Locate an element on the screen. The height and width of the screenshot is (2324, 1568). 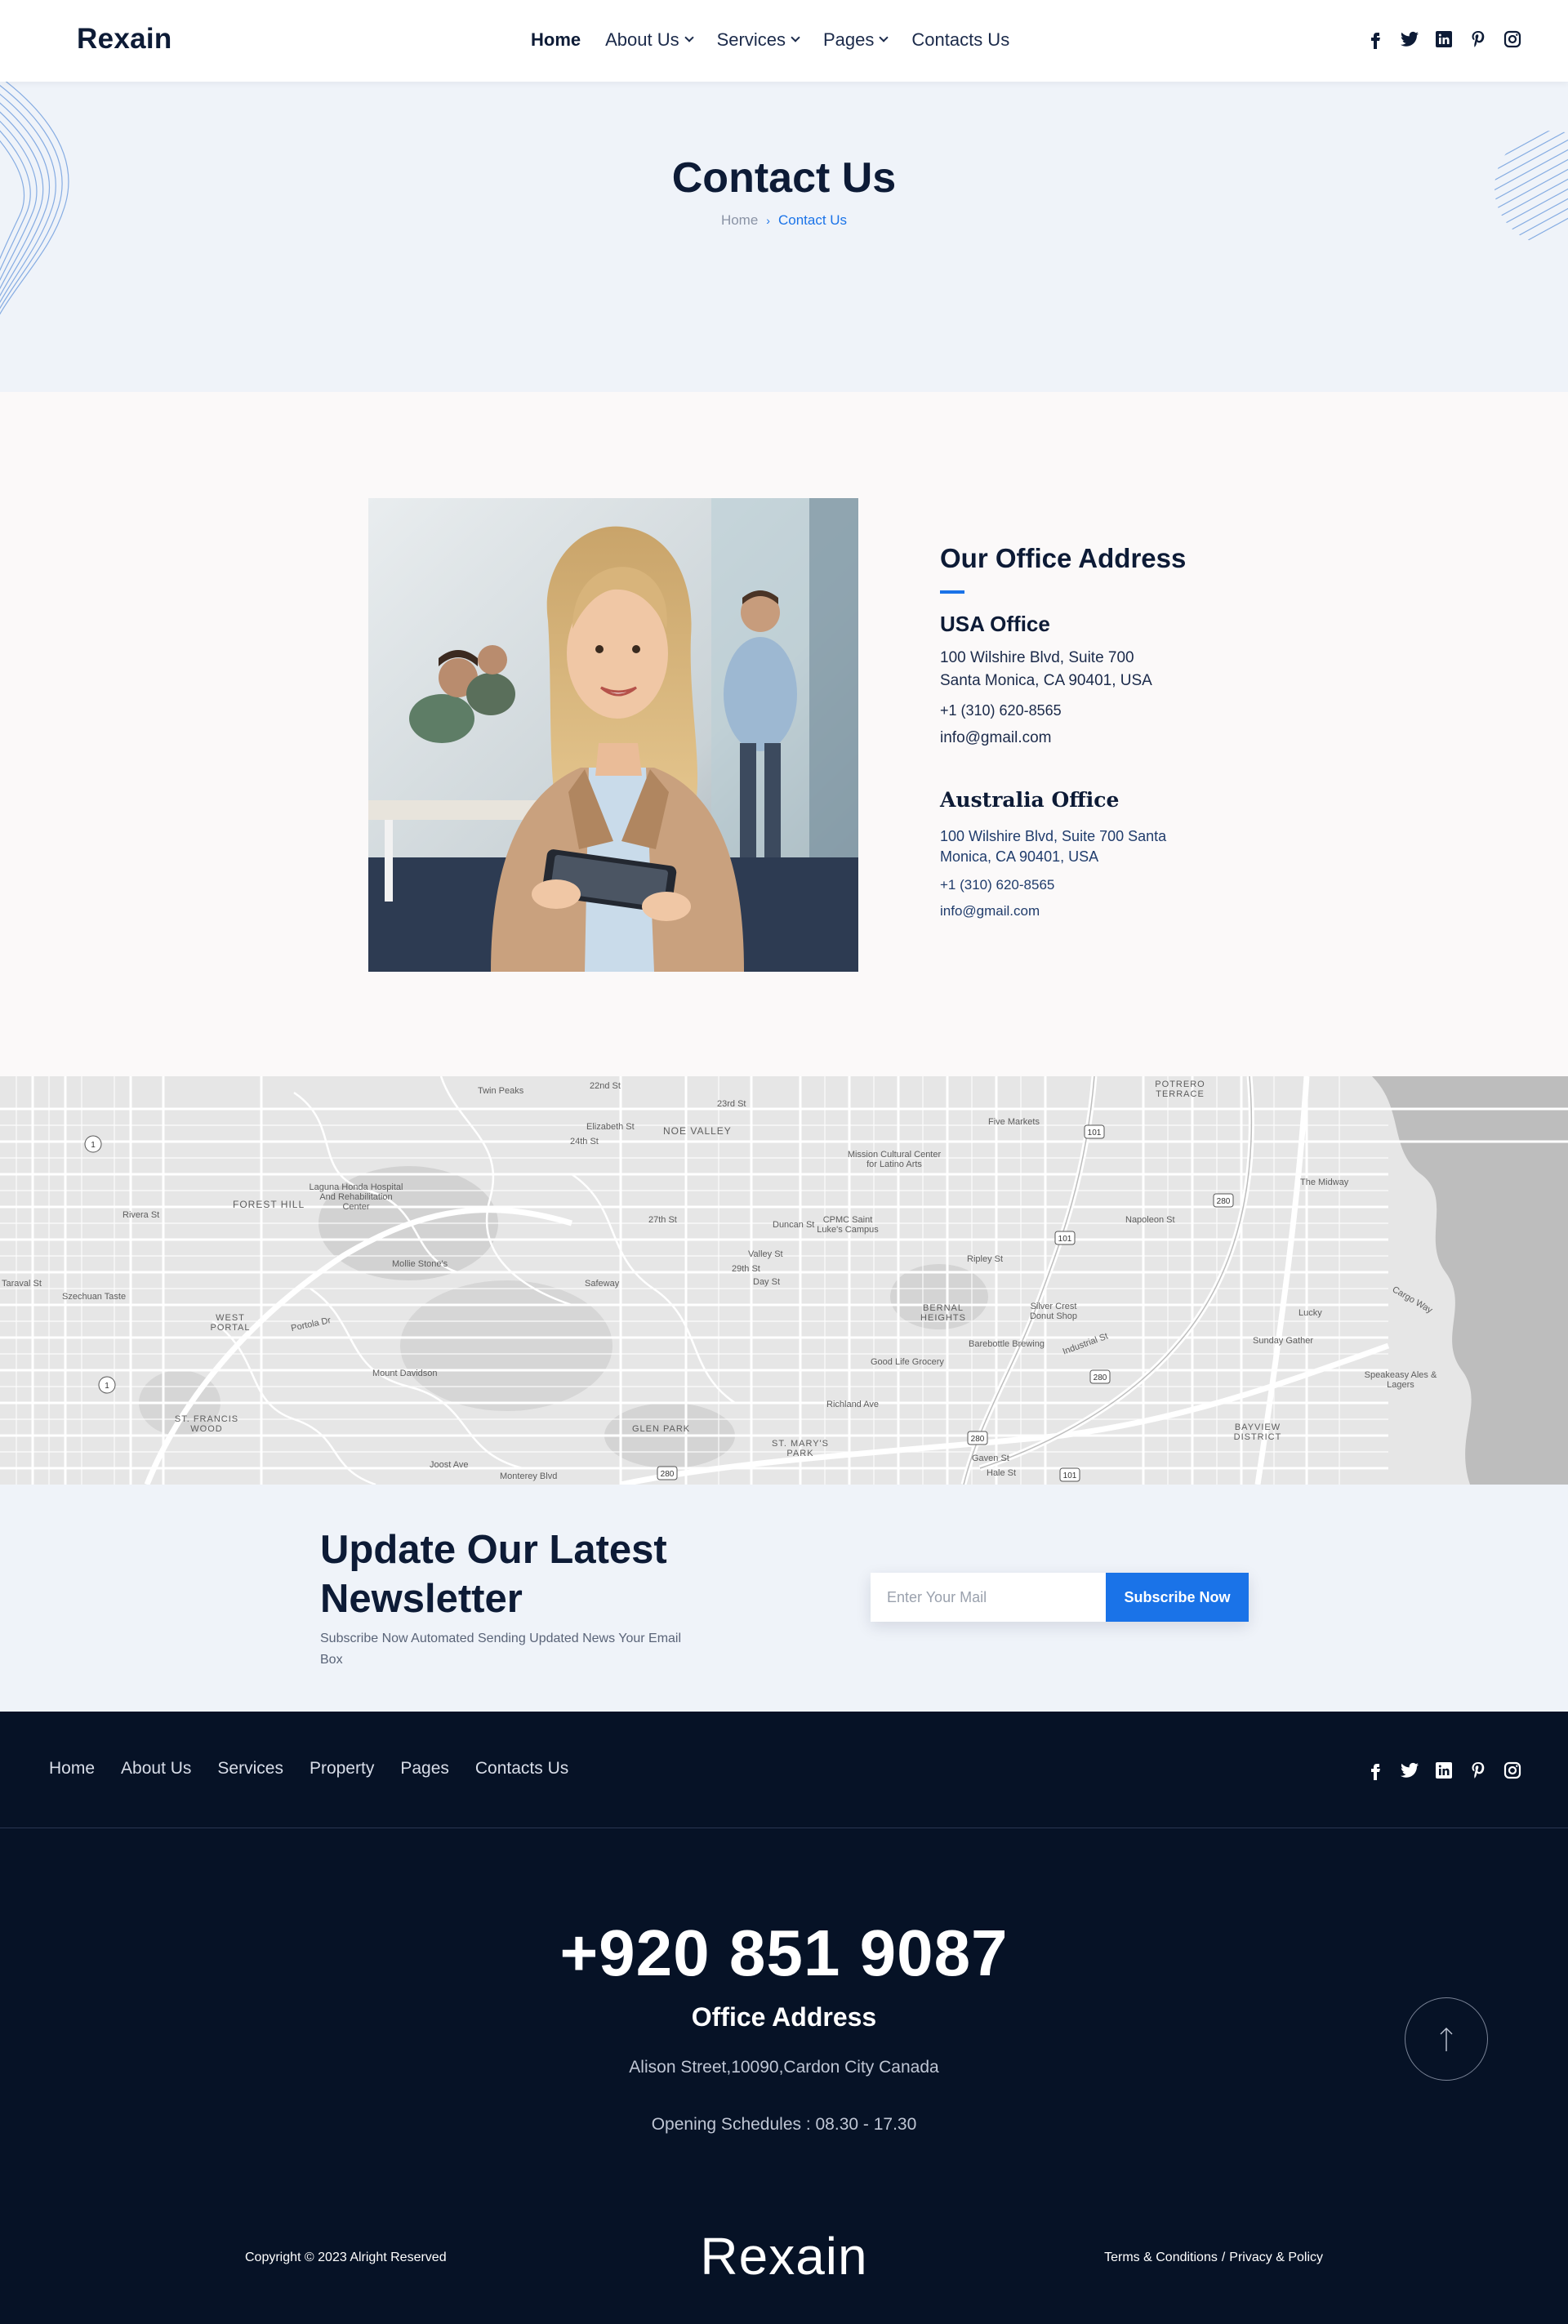
usa-office-email: info@gmail.com is located at coordinates (1103, 738).